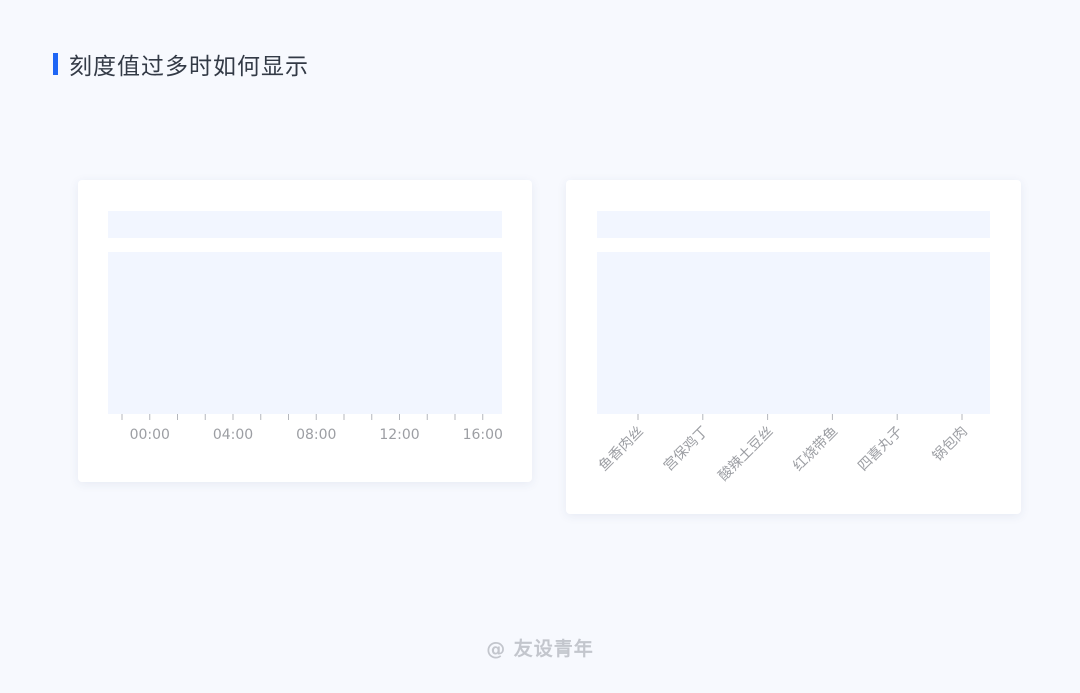 The height and width of the screenshot is (693, 1080). I want to click on page-title: 刻度值过多时如何显示, so click(189, 67).